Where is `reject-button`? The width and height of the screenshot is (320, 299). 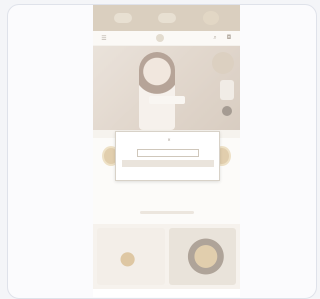 reject-button is located at coordinates (167, 153).